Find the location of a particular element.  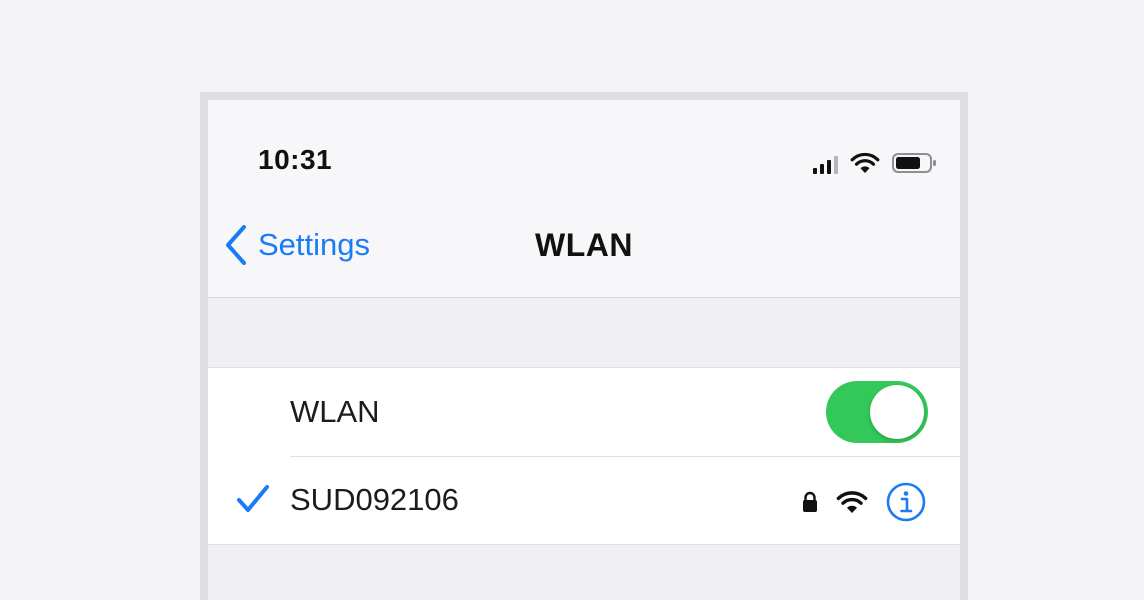

cellular-signal-icon is located at coordinates (825, 164).